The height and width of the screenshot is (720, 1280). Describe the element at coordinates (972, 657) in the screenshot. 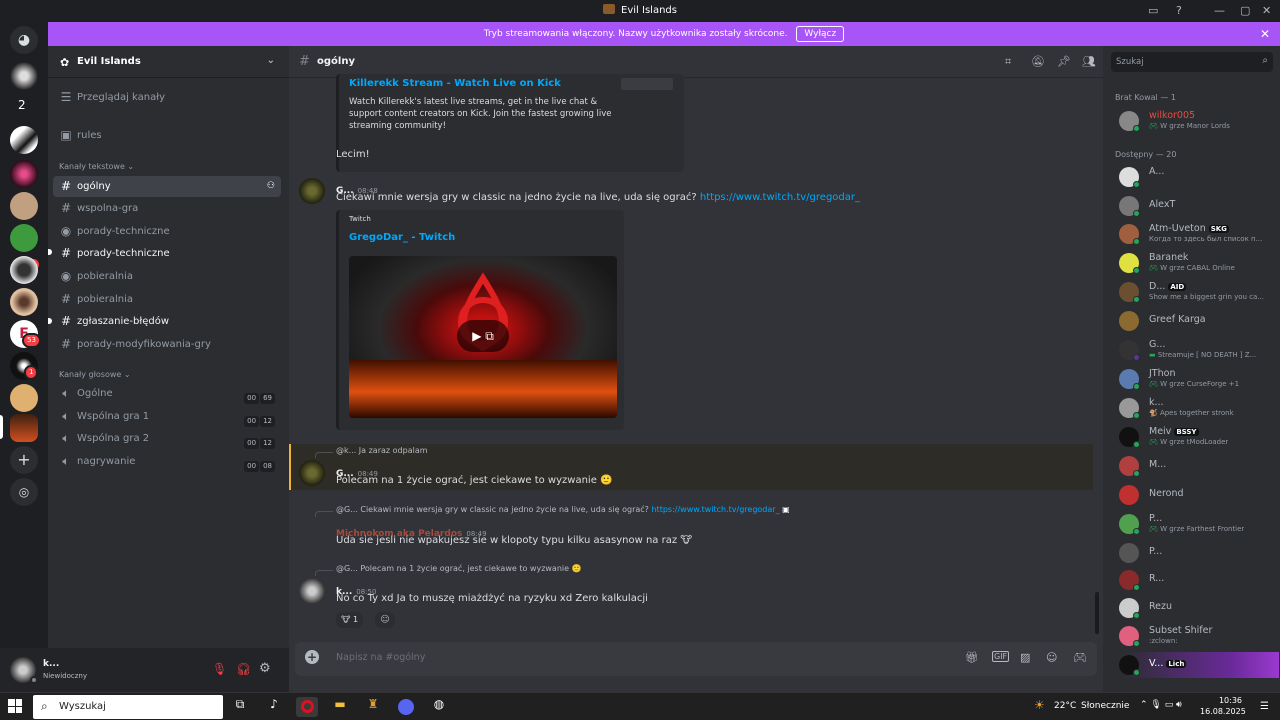

I see `gift-icon: 🎁︎` at that location.